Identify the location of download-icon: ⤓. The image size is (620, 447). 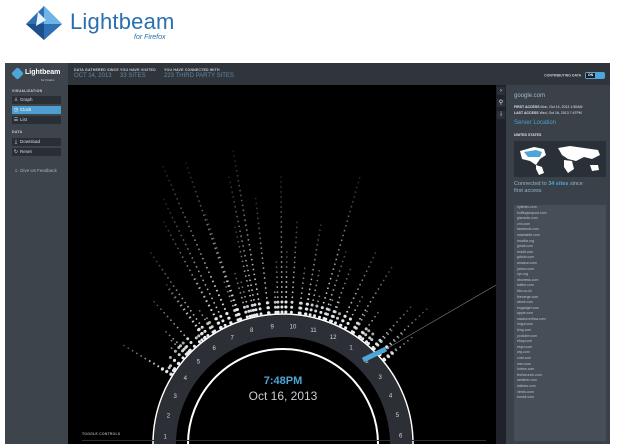
(16, 142).